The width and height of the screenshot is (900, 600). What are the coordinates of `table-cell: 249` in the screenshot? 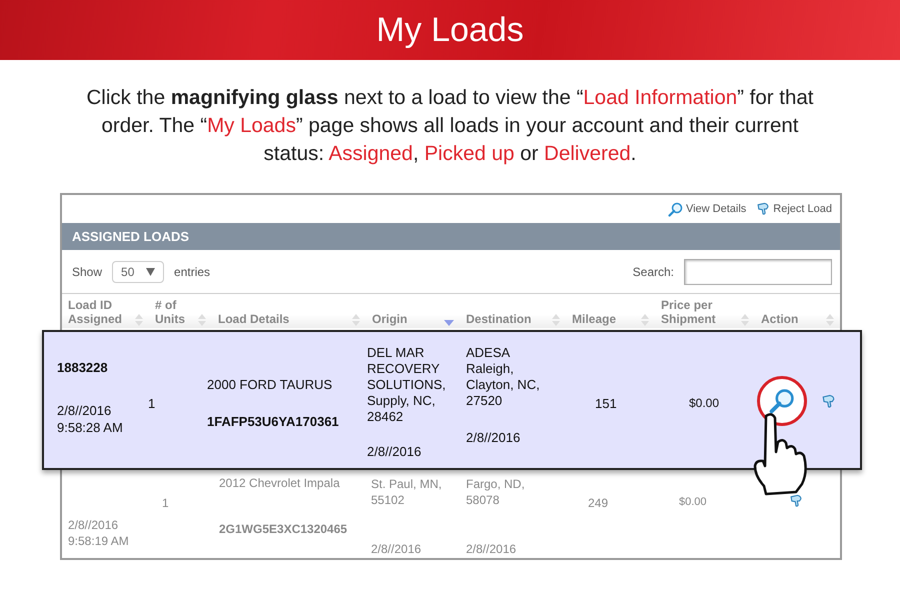 It's located at (598, 503).